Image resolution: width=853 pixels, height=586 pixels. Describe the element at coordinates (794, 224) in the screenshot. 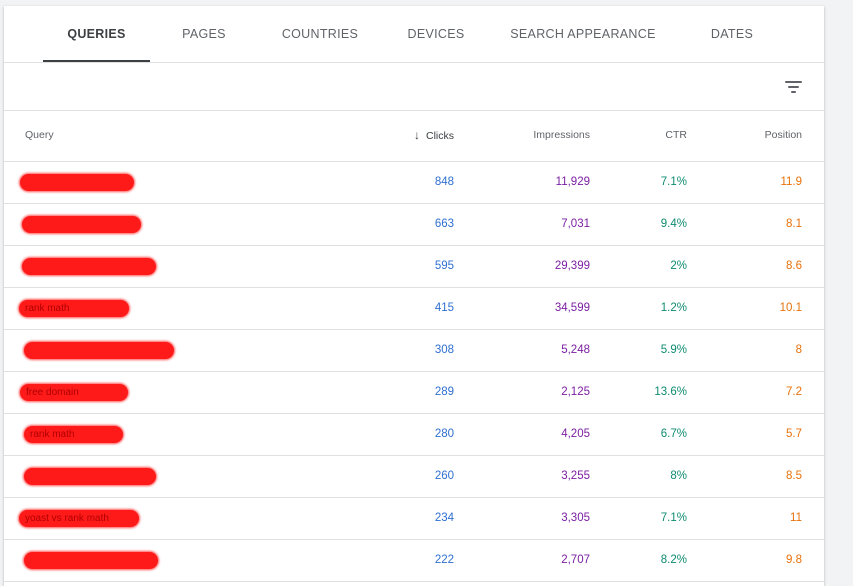

I see `position-cell: 8.1` at that location.